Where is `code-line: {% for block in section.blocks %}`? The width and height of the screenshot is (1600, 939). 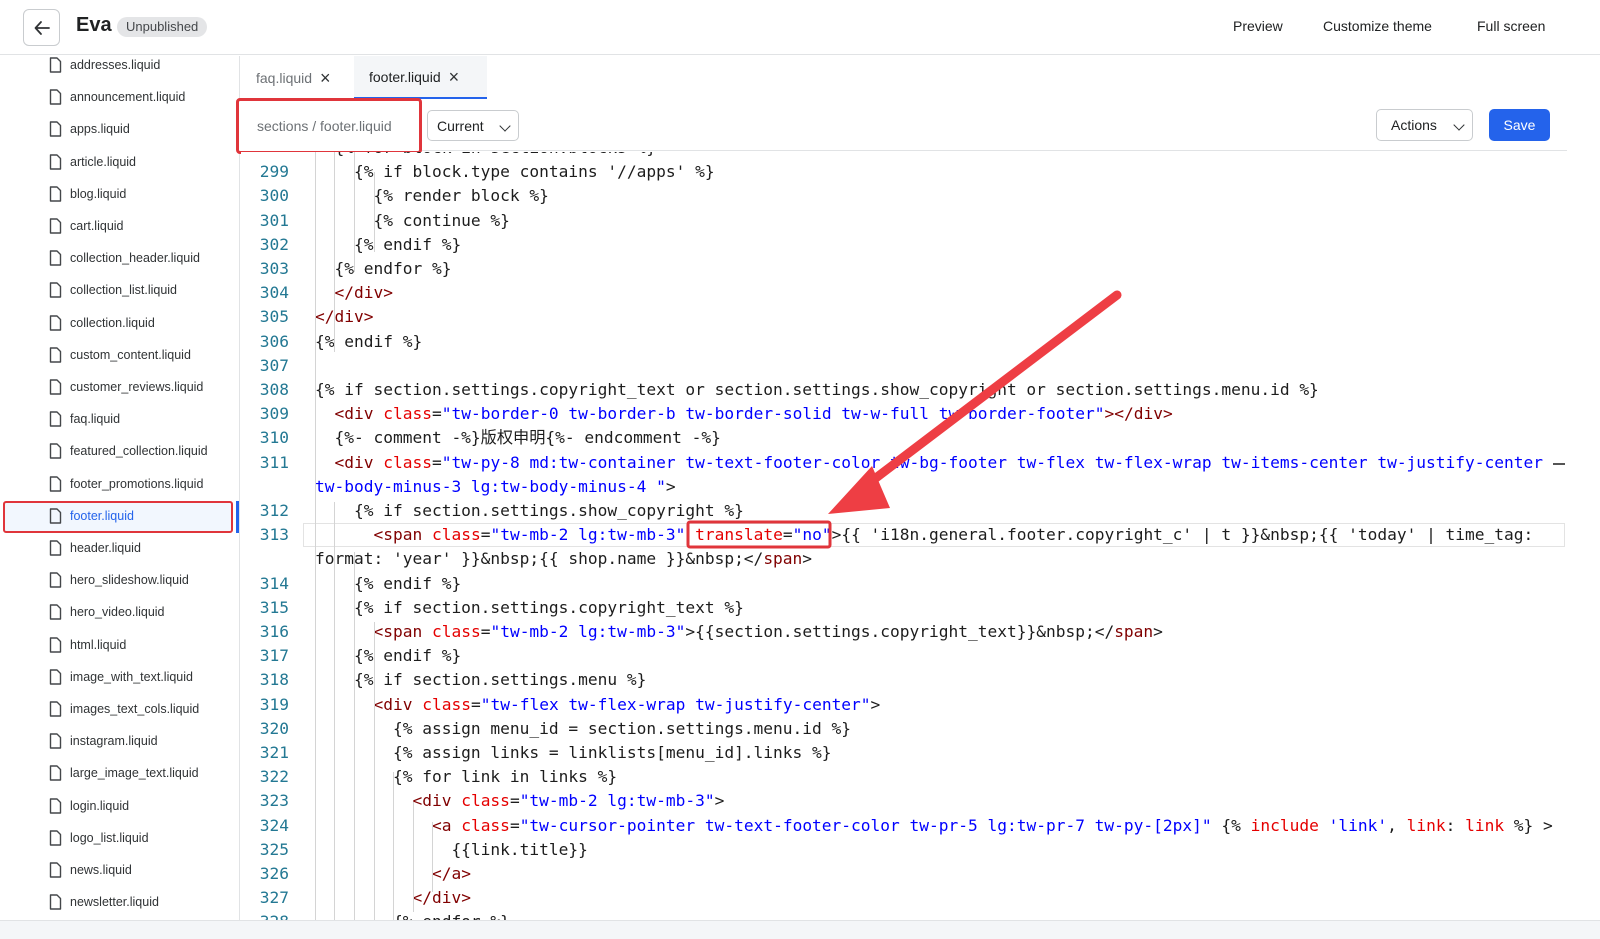
code-line: {% for block in section.blocks %} is located at coordinates (485, 156).